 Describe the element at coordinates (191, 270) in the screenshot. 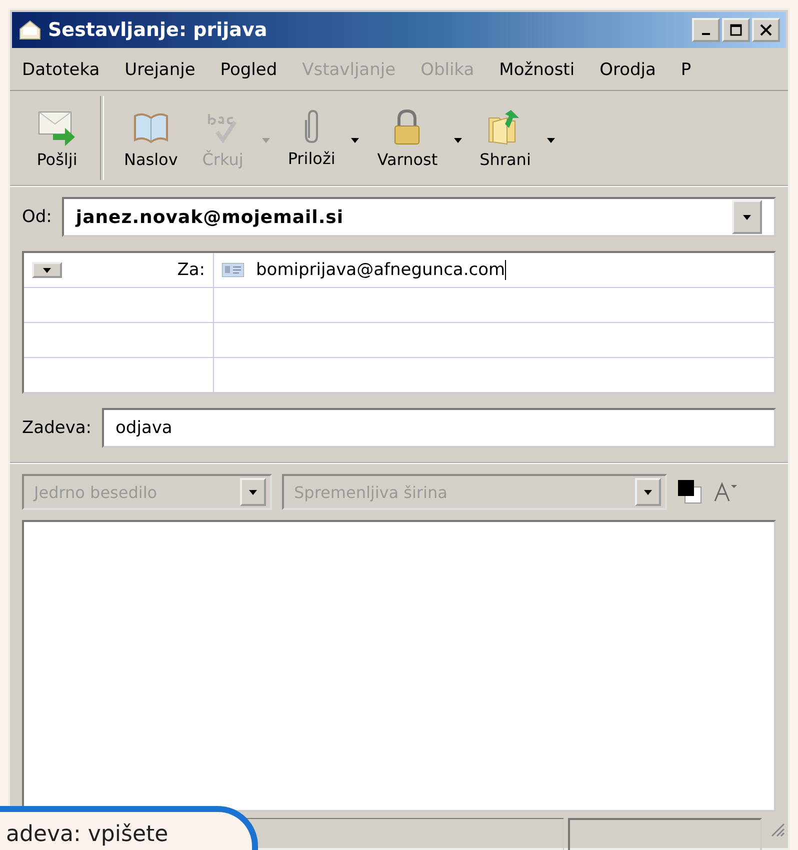

I see `recipient-type-label: Za:` at that location.